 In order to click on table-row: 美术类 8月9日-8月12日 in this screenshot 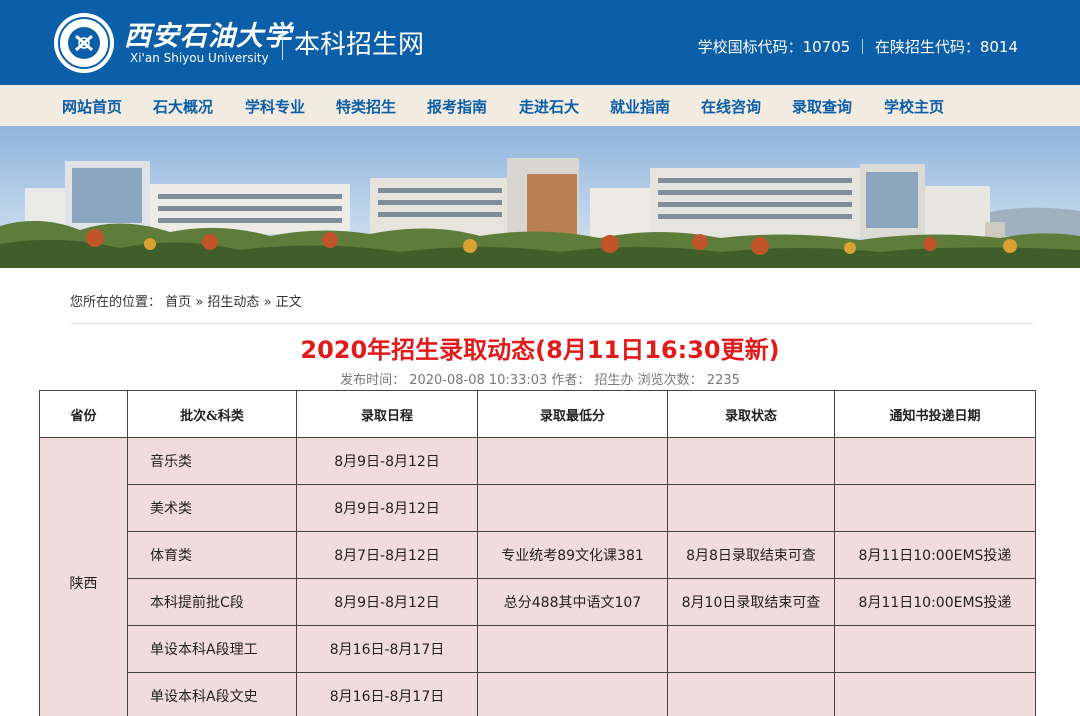, I will do `click(538, 508)`.